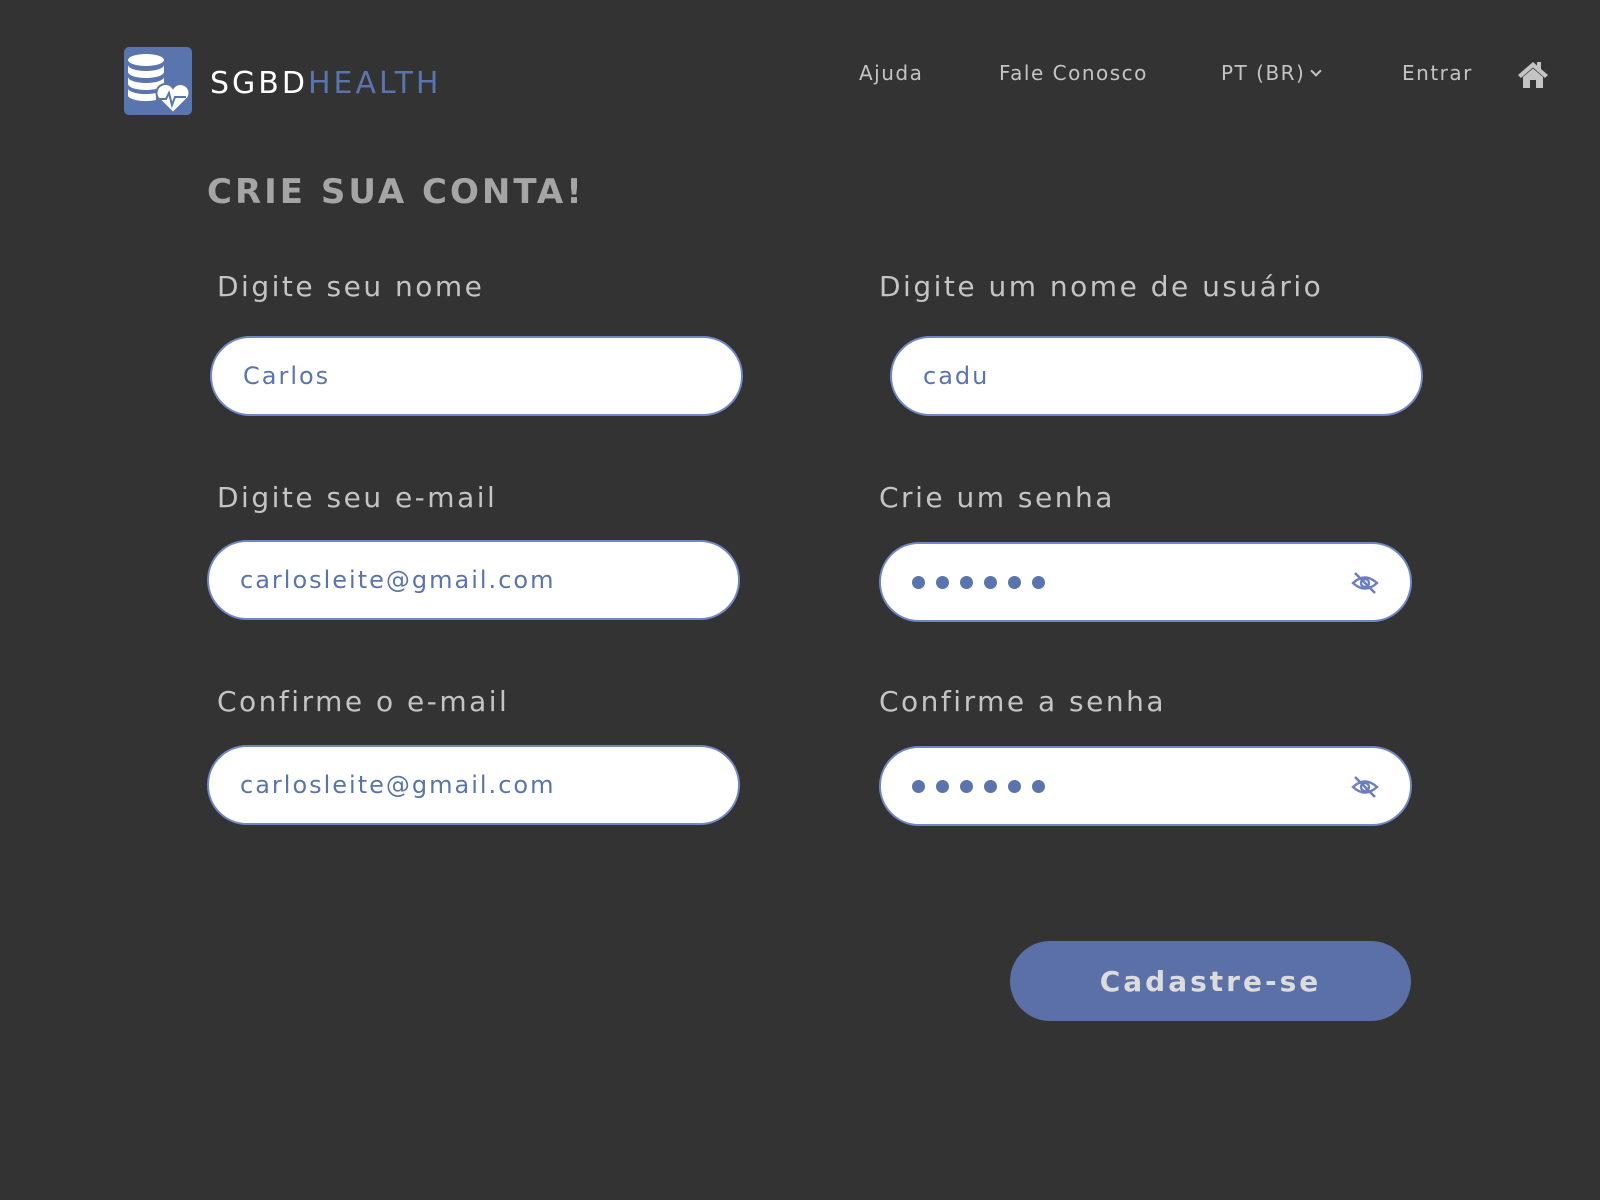  Describe the element at coordinates (363, 701) in the screenshot. I see `email-confirm-label: Confirme o e-mail` at that location.